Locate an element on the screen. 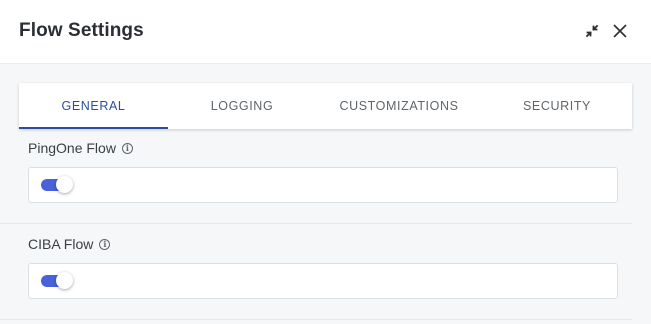 This screenshot has width=651, height=324. tab-bar: GENERAL LOGGING CUSTOMIZATIONS SECURITY is located at coordinates (325, 106).